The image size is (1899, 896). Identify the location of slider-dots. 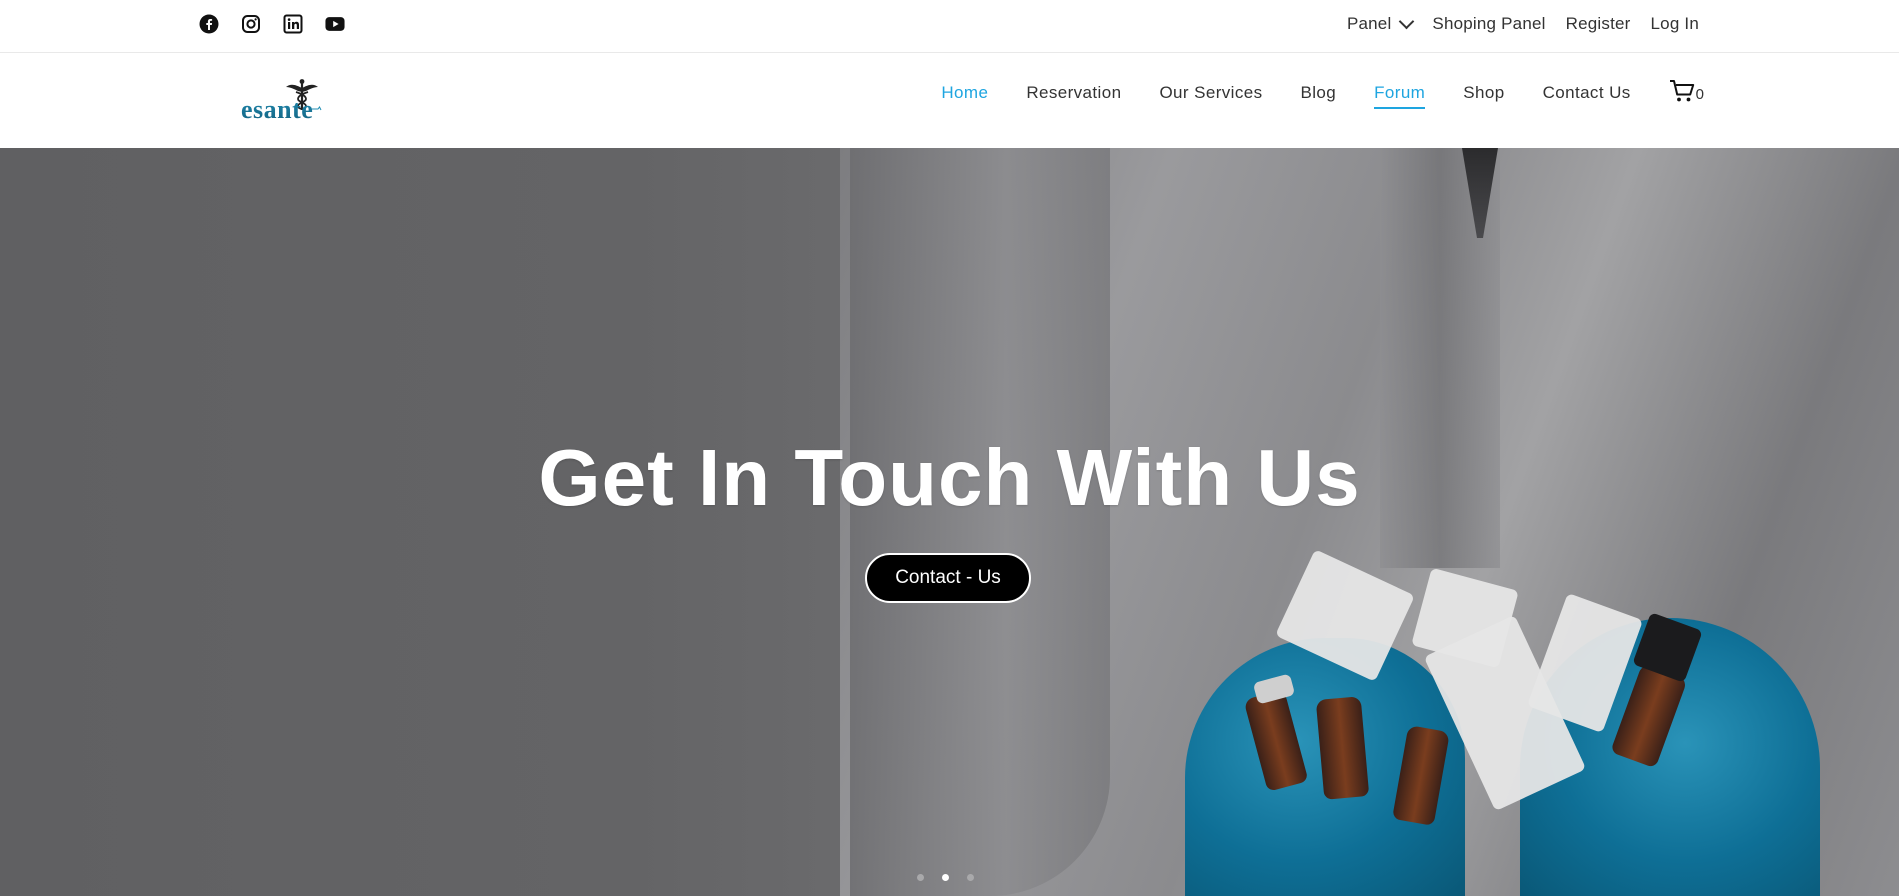
(945, 877).